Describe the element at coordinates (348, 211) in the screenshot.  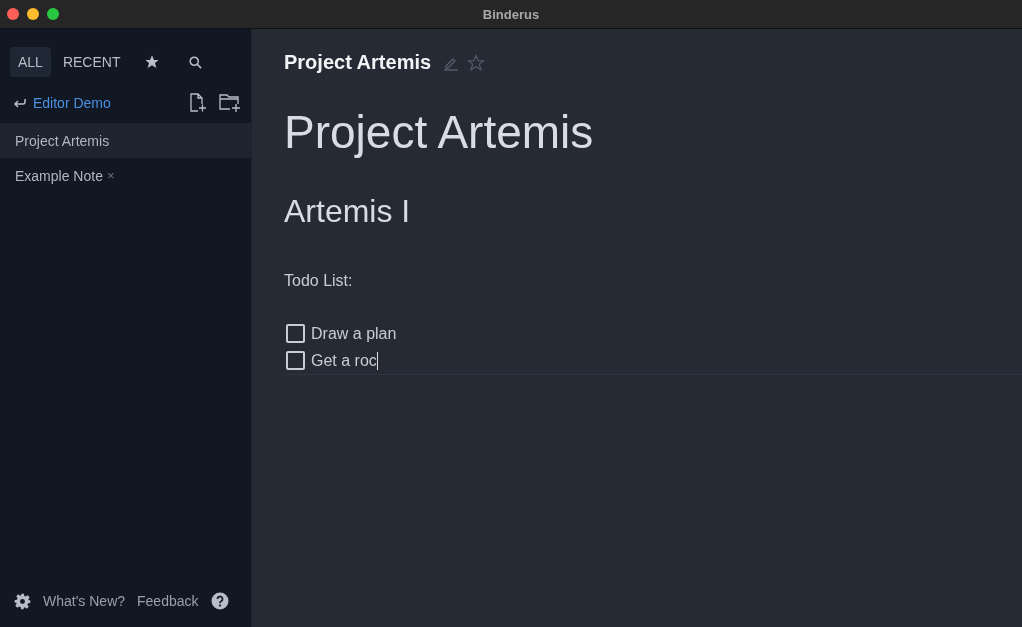
I see `subheading: Artemis I` at that location.